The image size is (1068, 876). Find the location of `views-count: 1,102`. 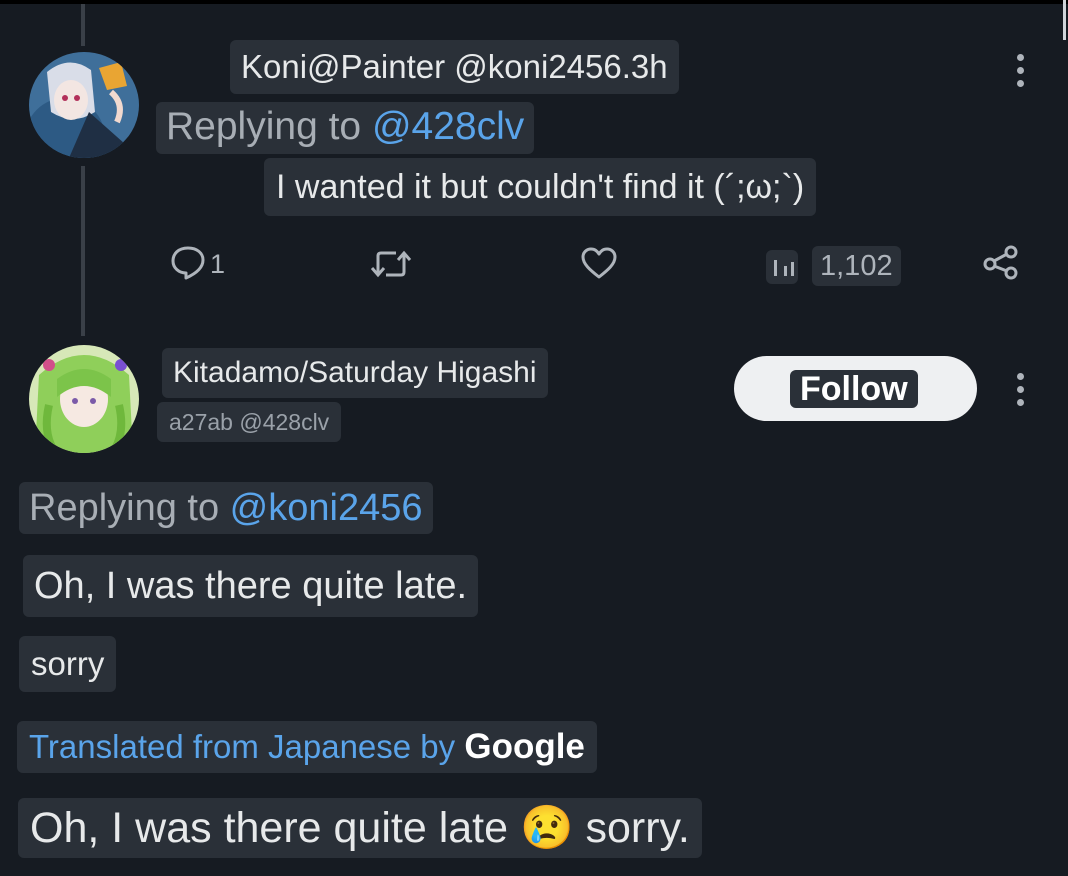

views-count: 1,102 is located at coordinates (856, 266).